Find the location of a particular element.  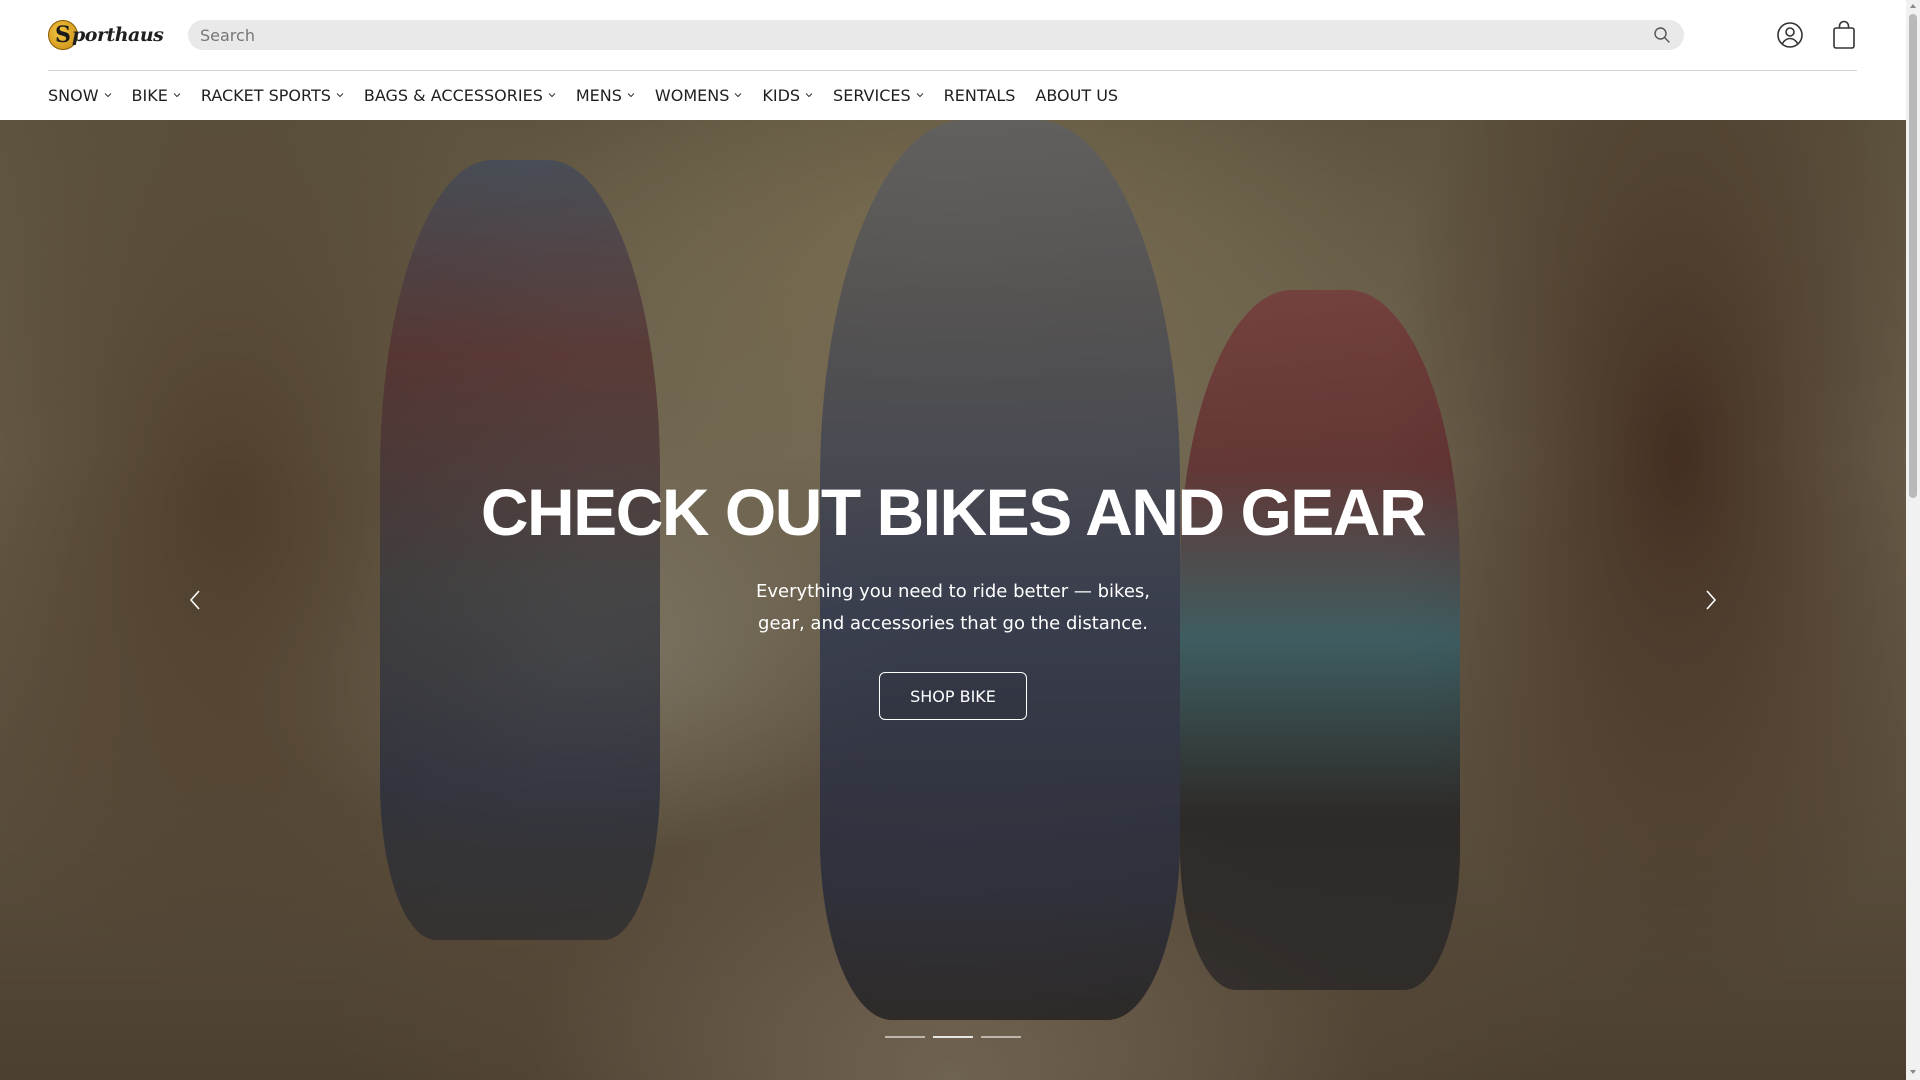

nav-item-label: BAGS & ACCESSORIES is located at coordinates (453, 95).